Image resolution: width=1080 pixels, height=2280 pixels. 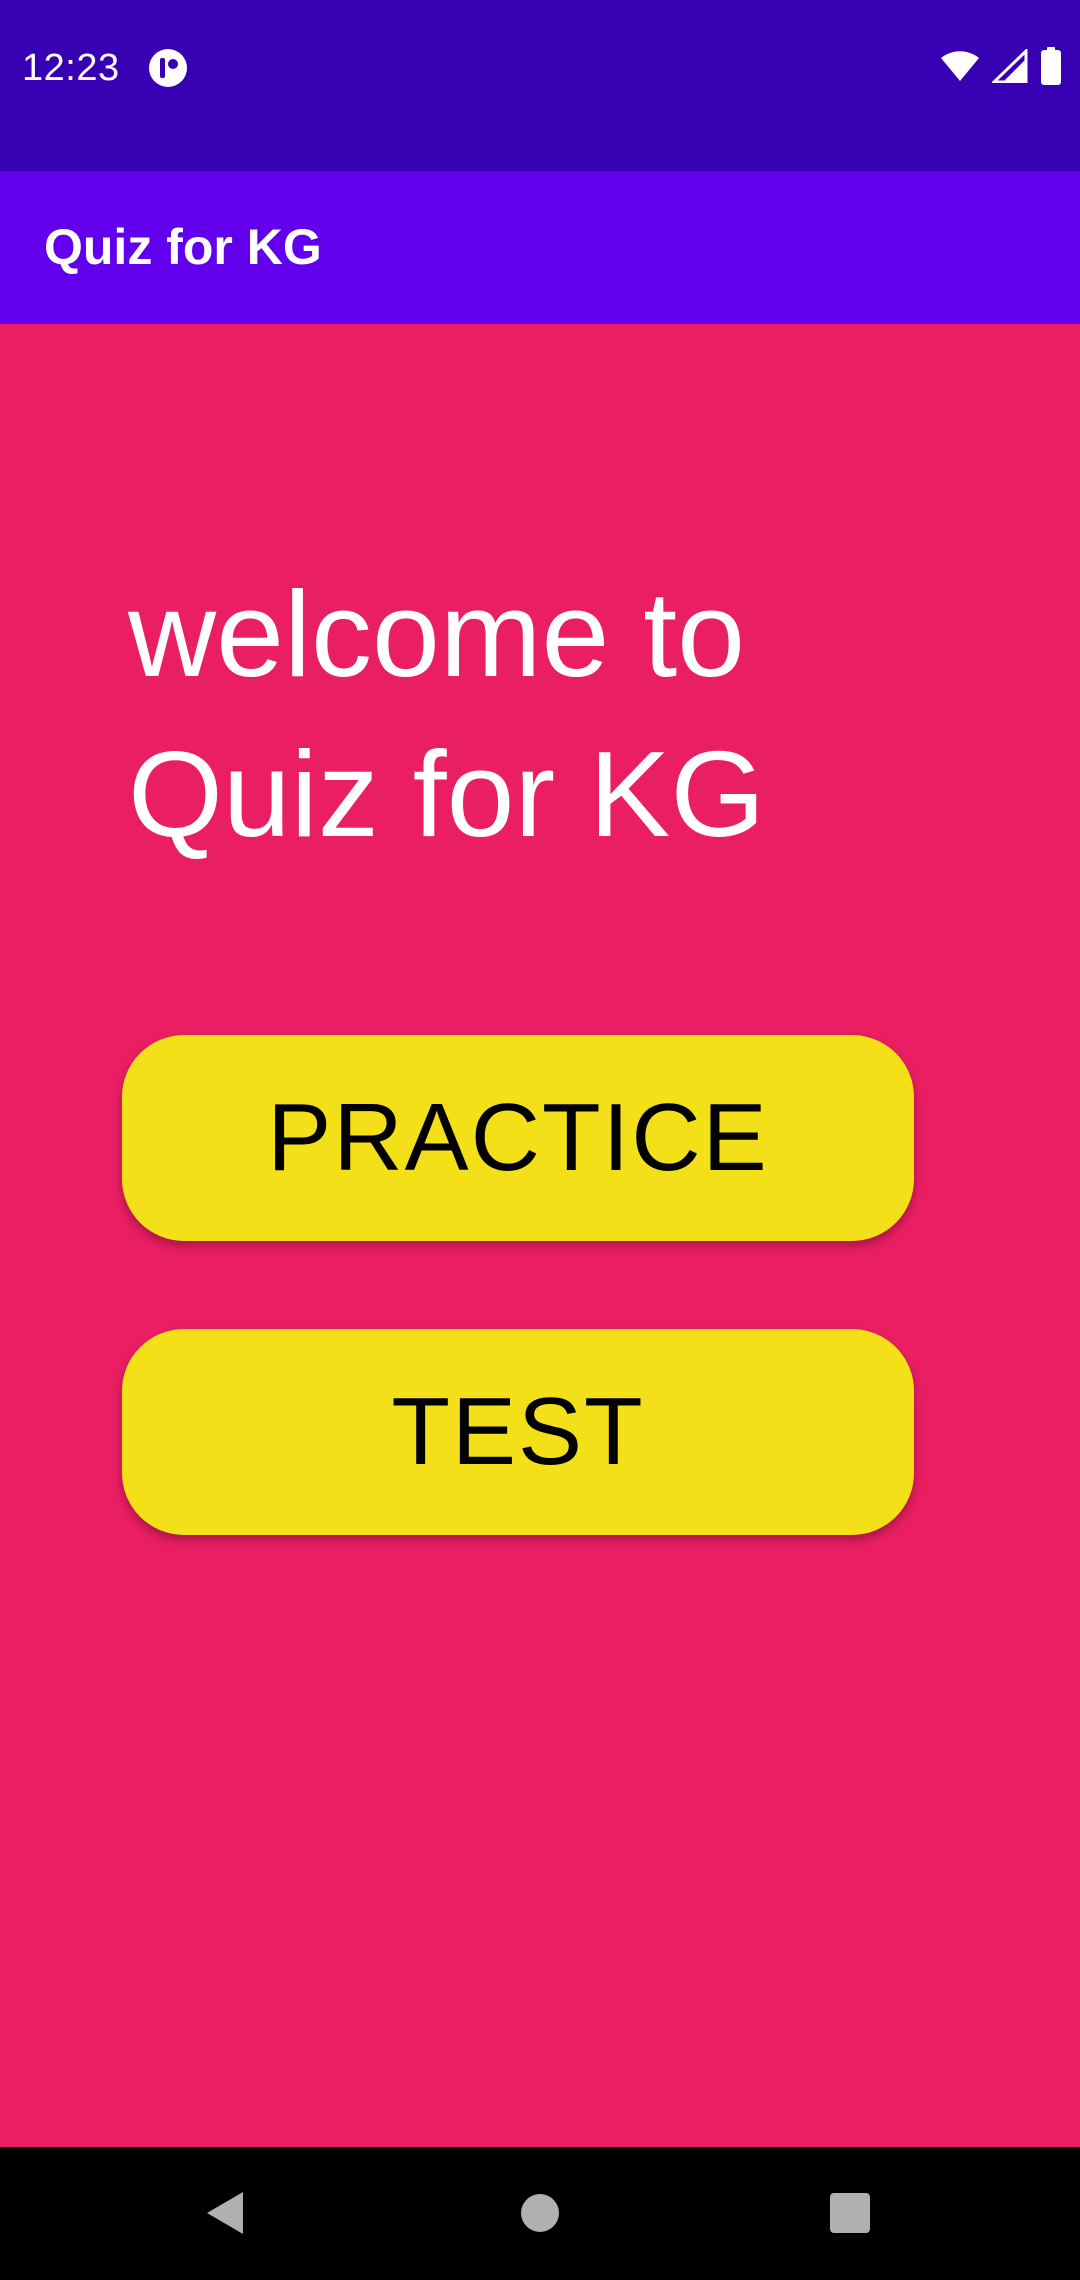 I want to click on welcome-heading: welcome to Quiz for KG, so click(x=447, y=714).